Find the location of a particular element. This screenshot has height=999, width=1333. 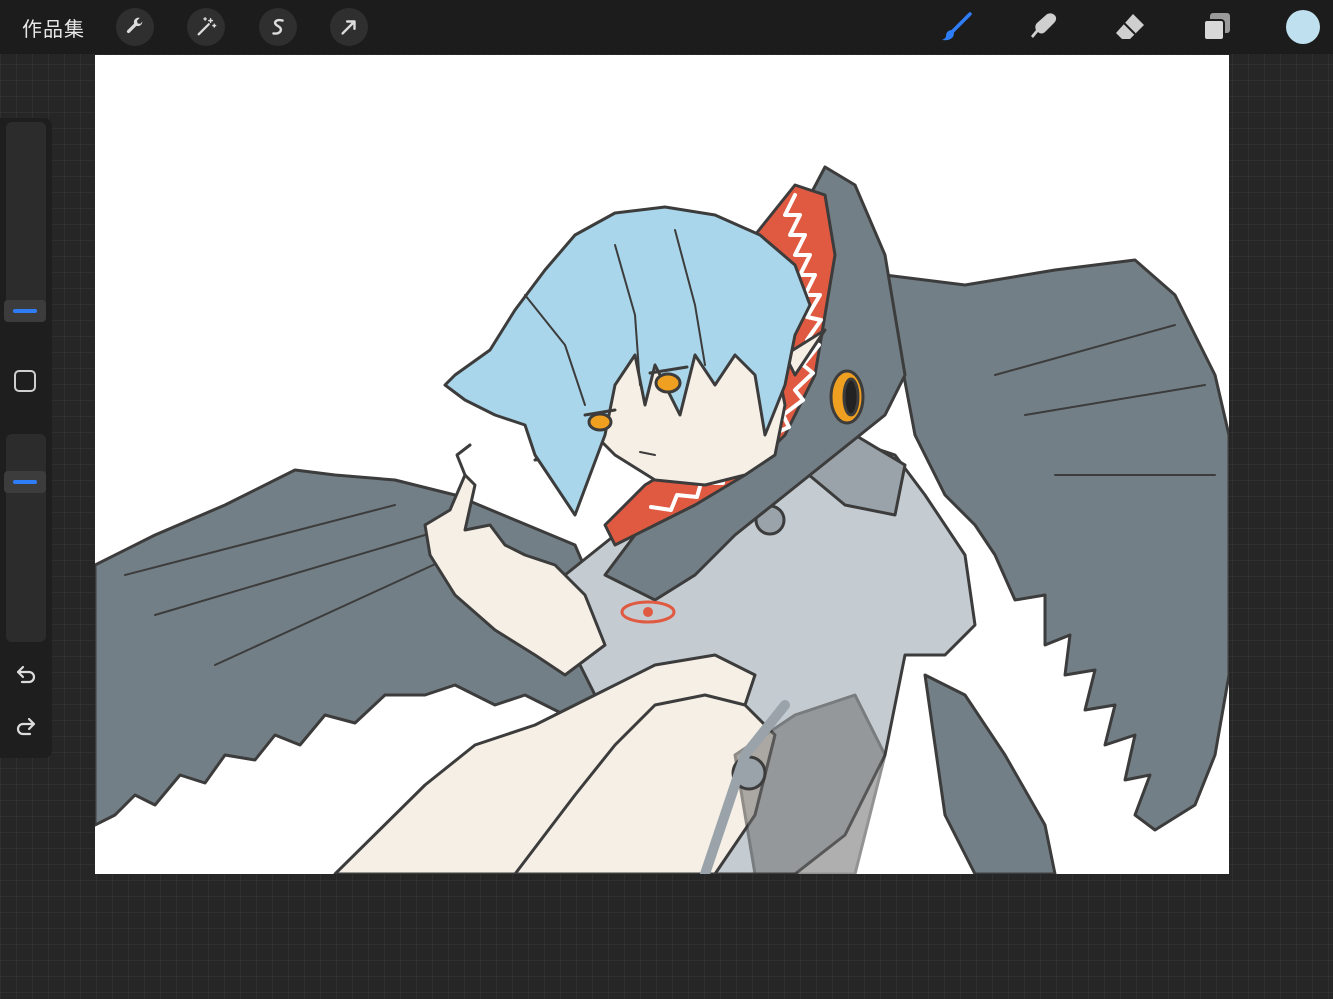

wrench-icon is located at coordinates (134, 25).